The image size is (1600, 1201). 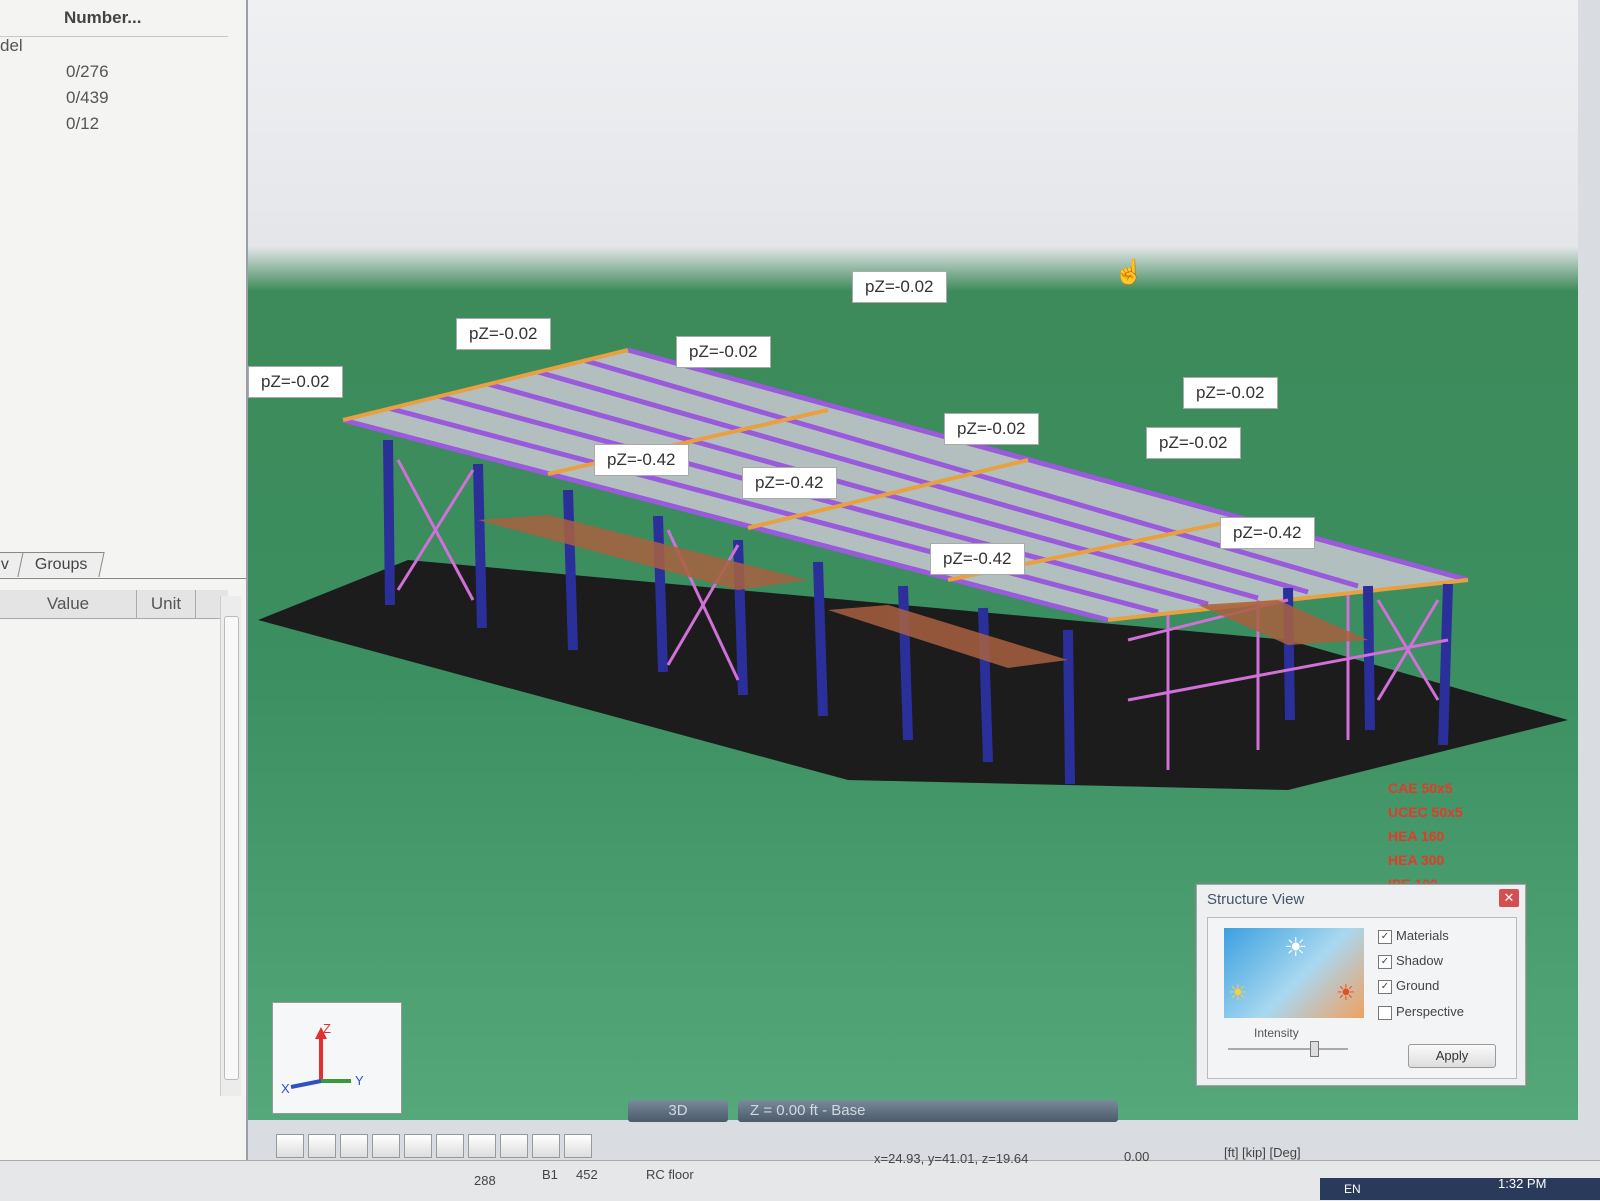 What do you see at coordinates (1262, 1152) in the screenshot?
I see `status-units: [ft] [kip] [Deg]` at bounding box center [1262, 1152].